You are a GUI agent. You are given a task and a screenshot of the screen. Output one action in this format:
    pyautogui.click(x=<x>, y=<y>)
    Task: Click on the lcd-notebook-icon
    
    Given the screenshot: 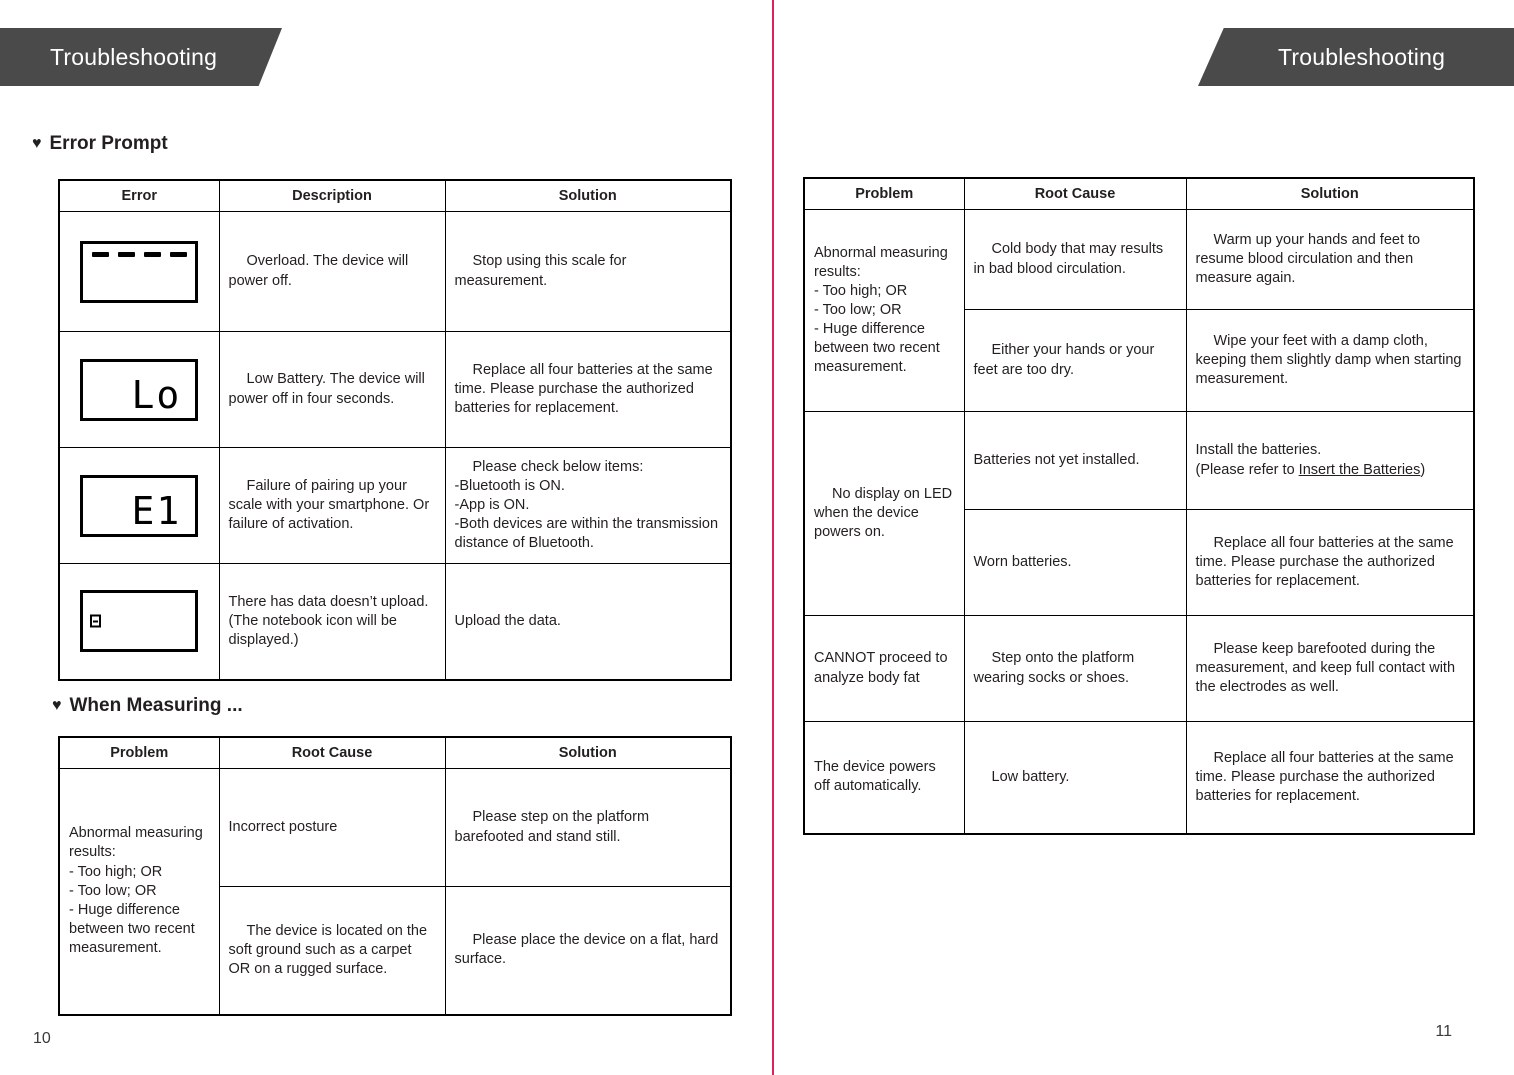 What is the action you would take?
    pyautogui.click(x=139, y=621)
    